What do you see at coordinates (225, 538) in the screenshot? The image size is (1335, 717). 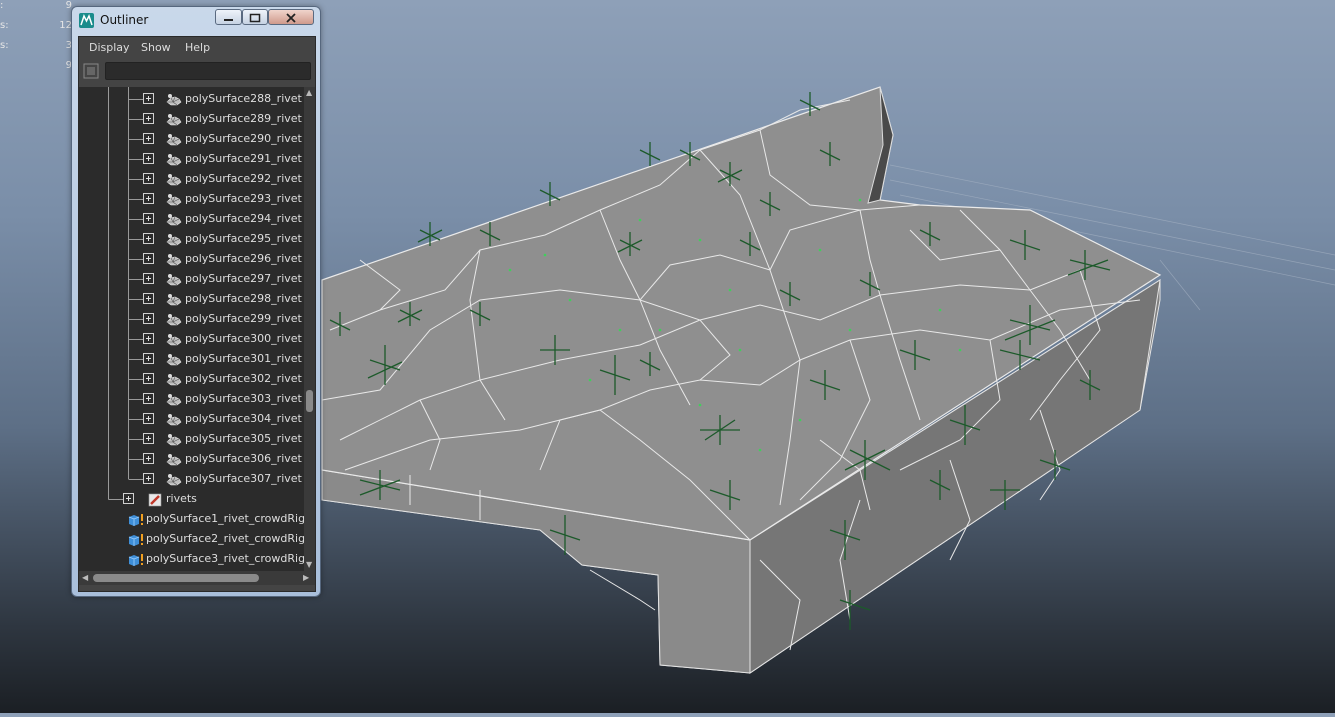 I see `tree-row-label: polySurface2_rivet_crowdRigid` at bounding box center [225, 538].